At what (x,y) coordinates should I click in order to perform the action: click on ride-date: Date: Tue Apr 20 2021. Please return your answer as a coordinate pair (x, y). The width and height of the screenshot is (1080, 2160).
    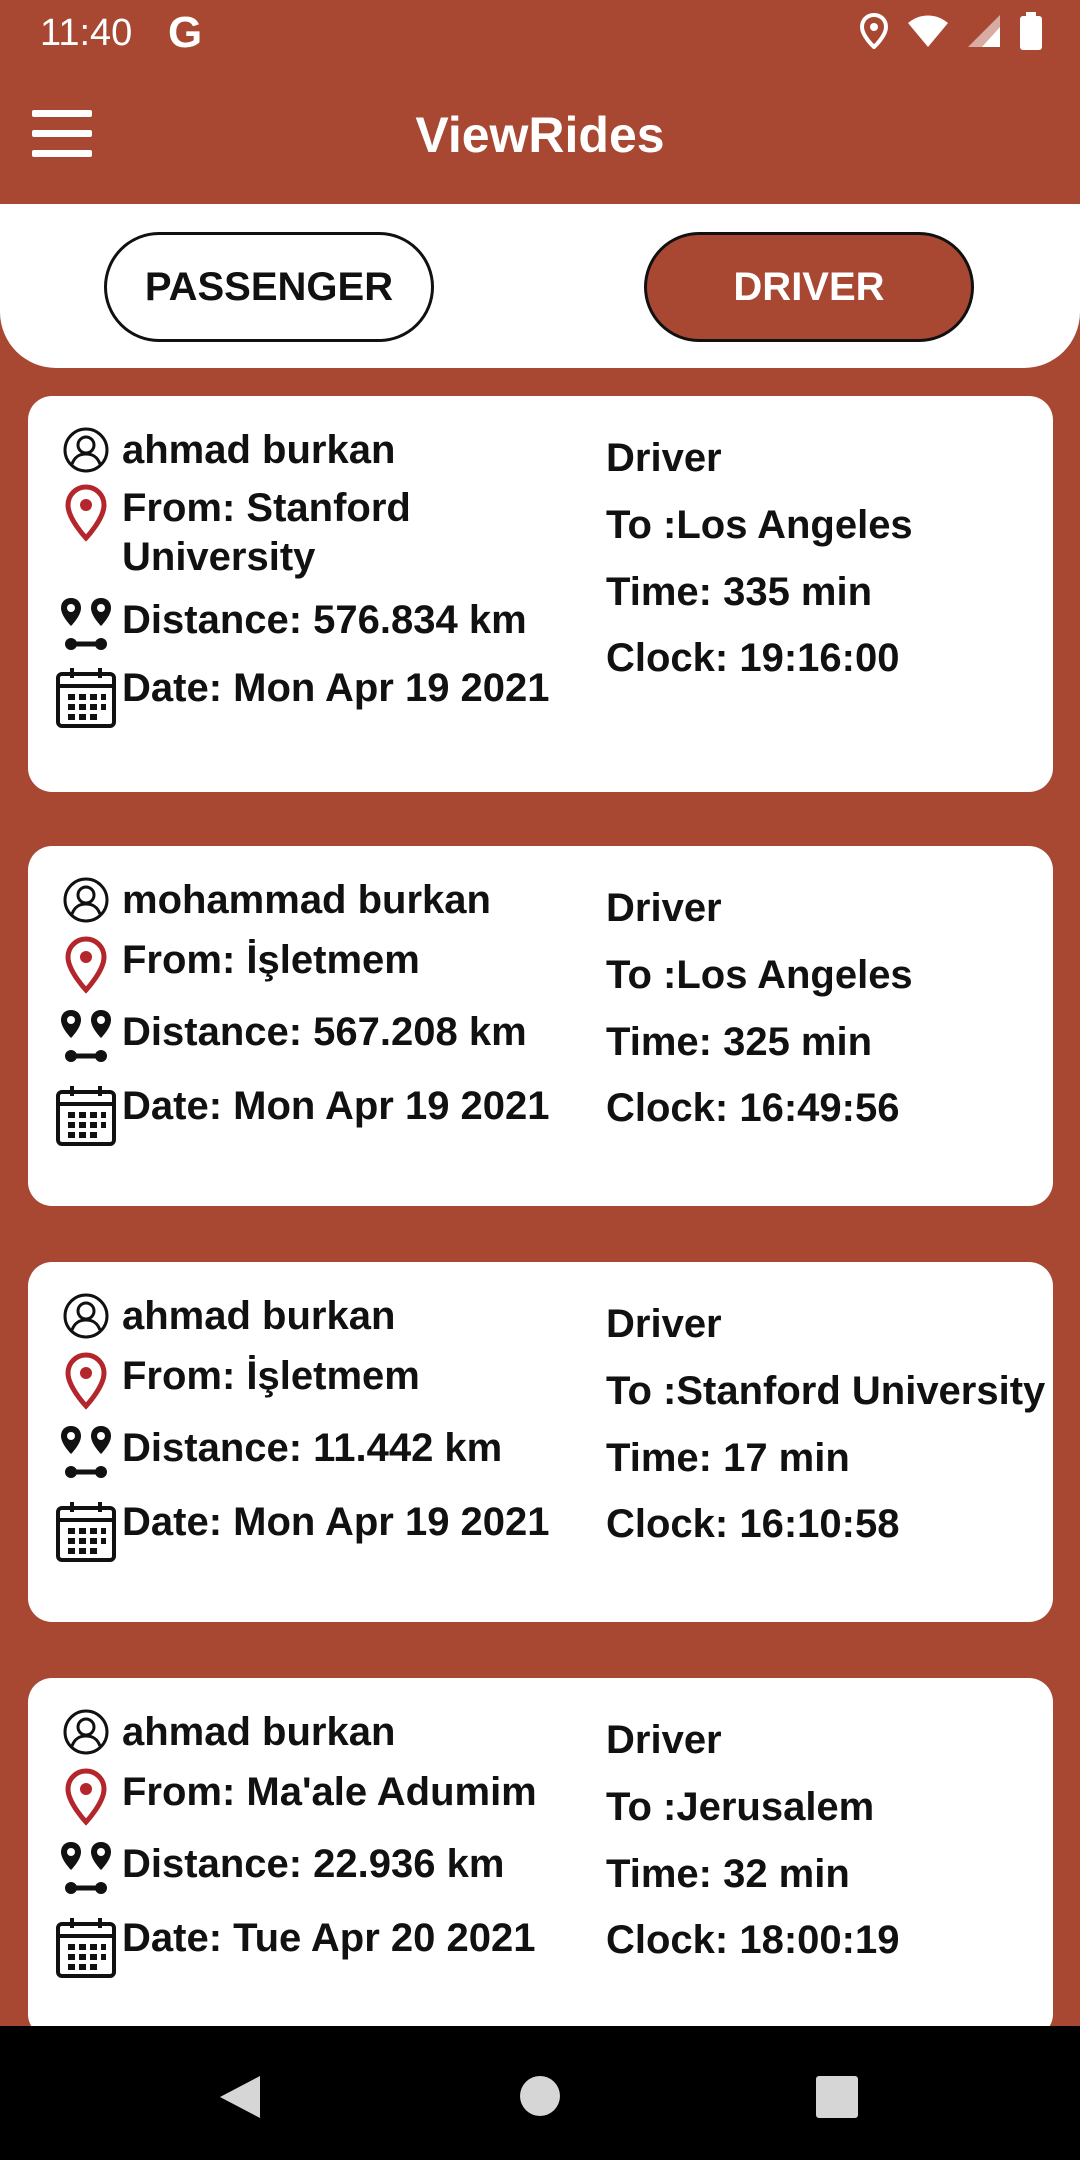
    Looking at the image, I should click on (329, 1938).